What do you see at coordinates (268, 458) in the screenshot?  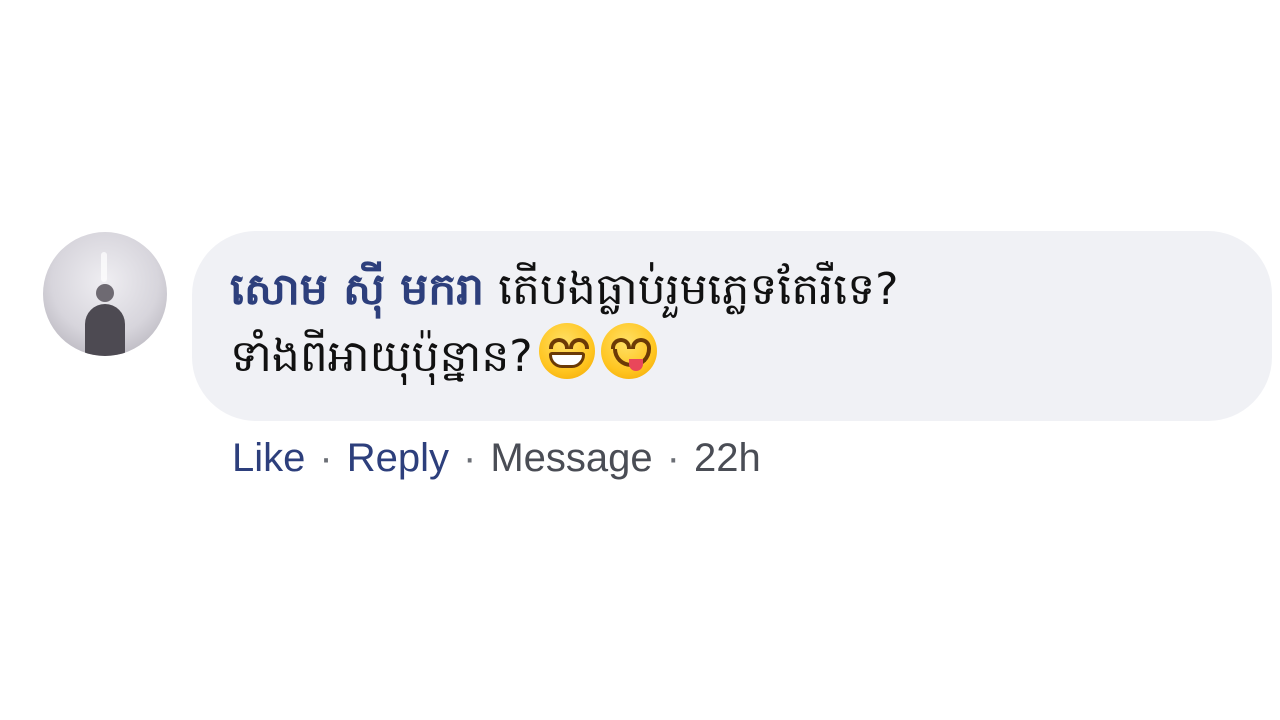 I see `like-link: Like` at bounding box center [268, 458].